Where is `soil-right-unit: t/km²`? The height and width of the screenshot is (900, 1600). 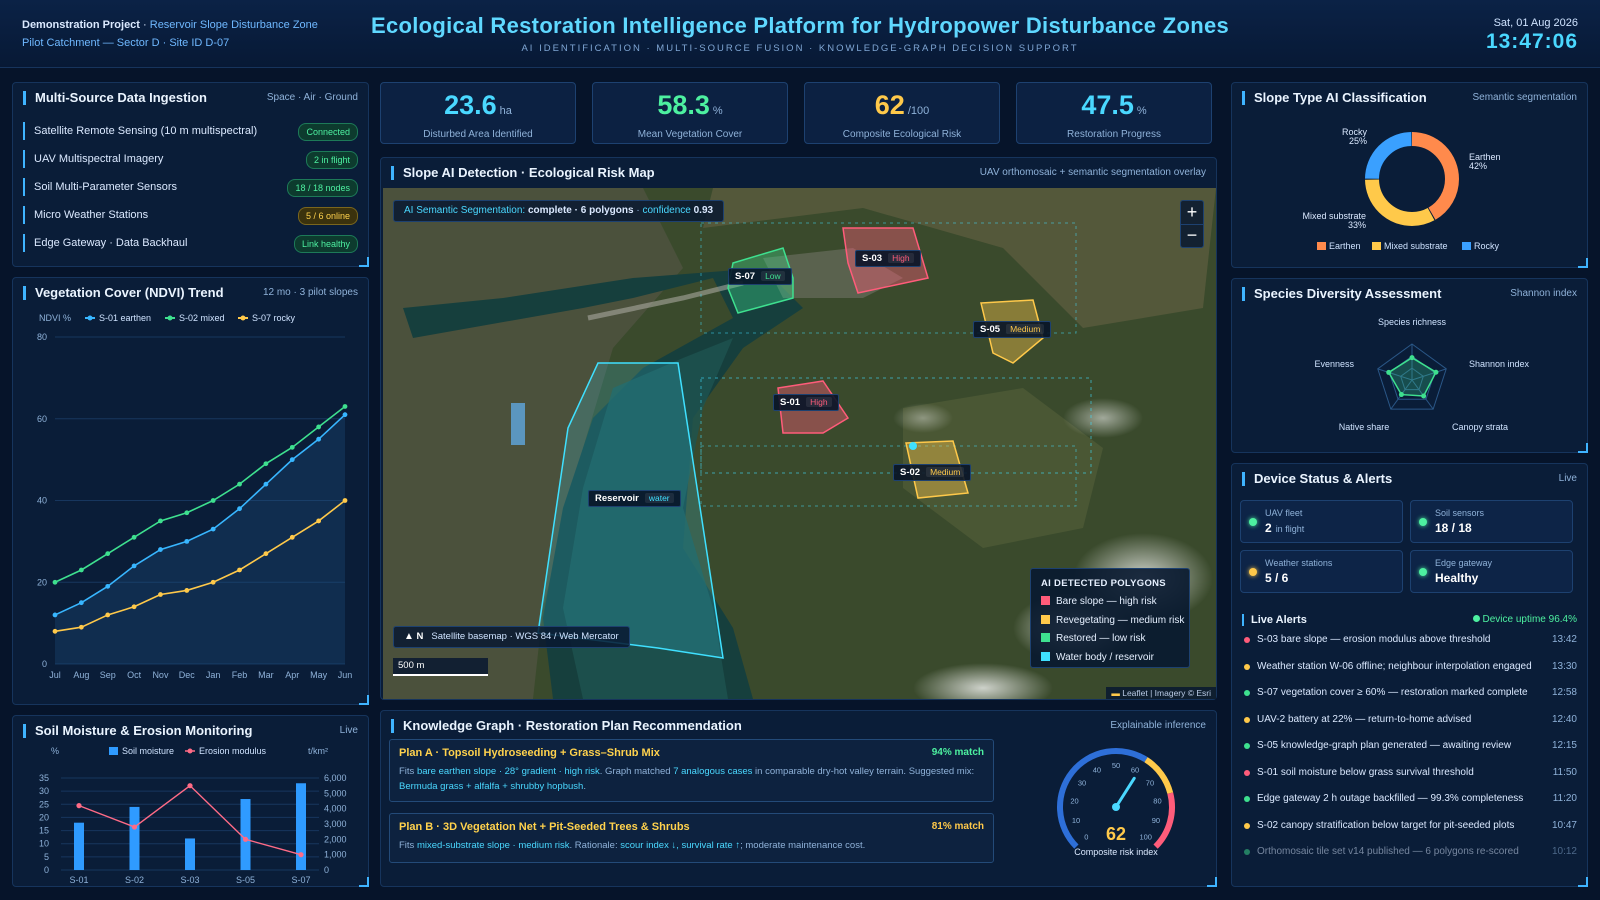
soil-right-unit: t/km² is located at coordinates (318, 751).